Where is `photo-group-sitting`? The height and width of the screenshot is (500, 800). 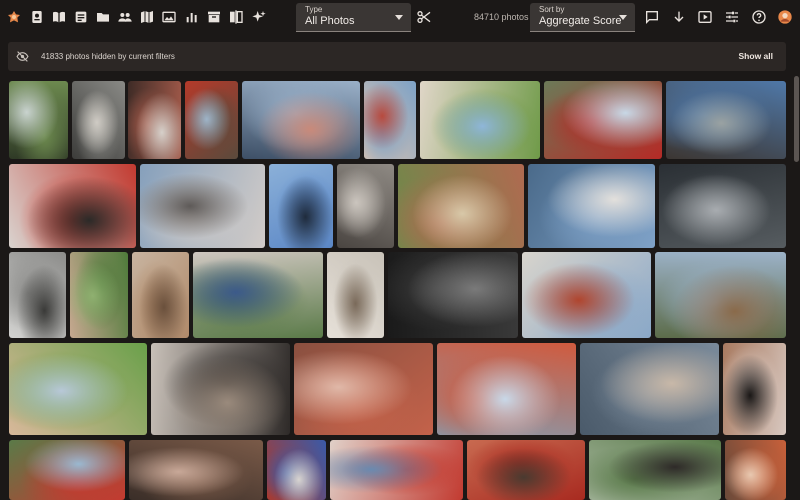 photo-group-sitting is located at coordinates (196, 470).